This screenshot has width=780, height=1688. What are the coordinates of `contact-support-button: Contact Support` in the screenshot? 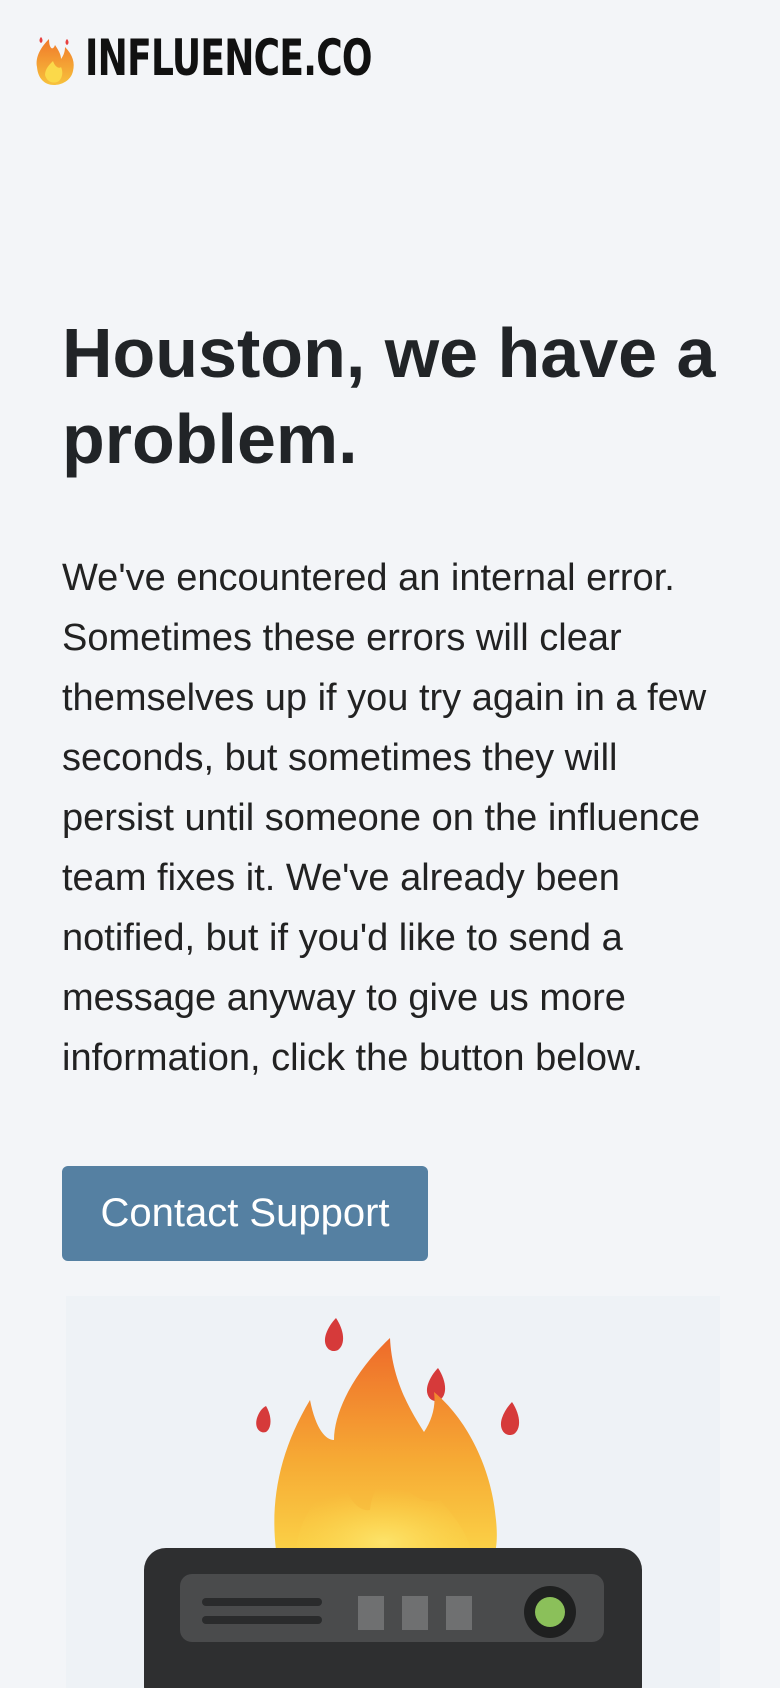 It's located at (245, 1213).